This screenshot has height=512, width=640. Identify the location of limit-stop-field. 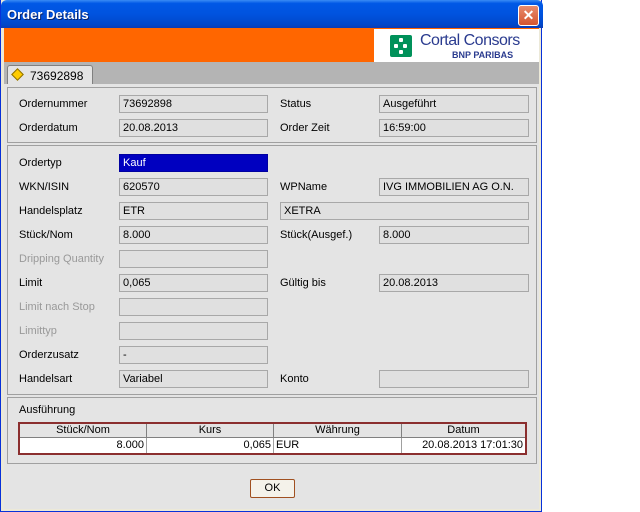
(193, 307).